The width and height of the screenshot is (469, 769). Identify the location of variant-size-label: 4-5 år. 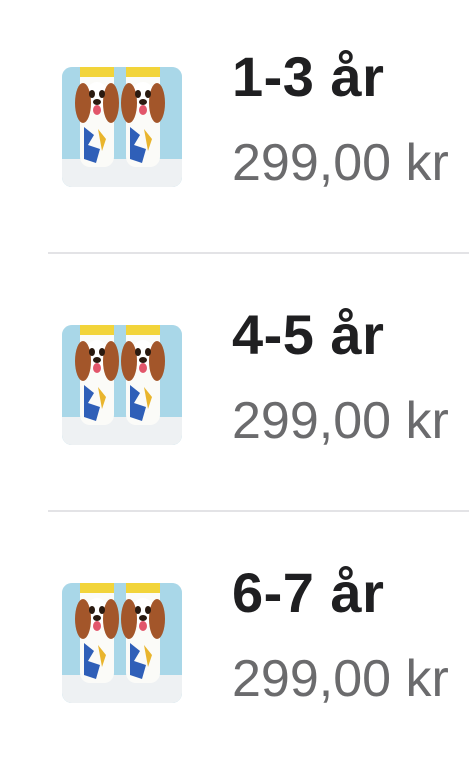
(308, 334).